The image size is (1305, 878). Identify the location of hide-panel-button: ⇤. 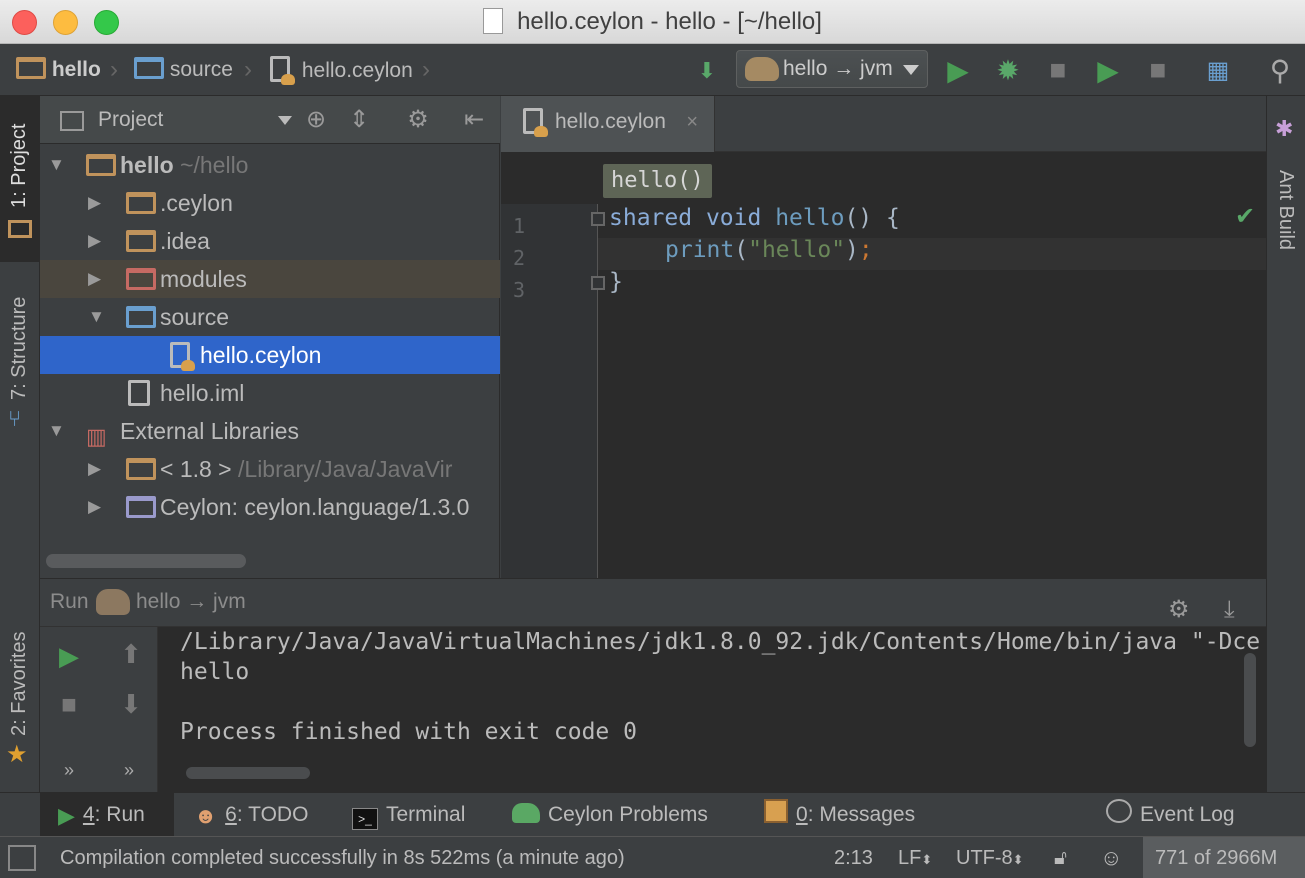
(474, 120).